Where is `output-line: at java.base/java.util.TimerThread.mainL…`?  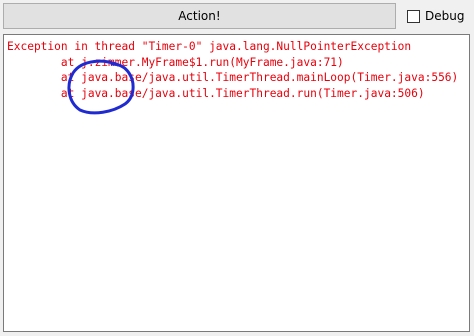 output-line: at java.base/java.util.TimerThread.mainL… is located at coordinates (233, 77).